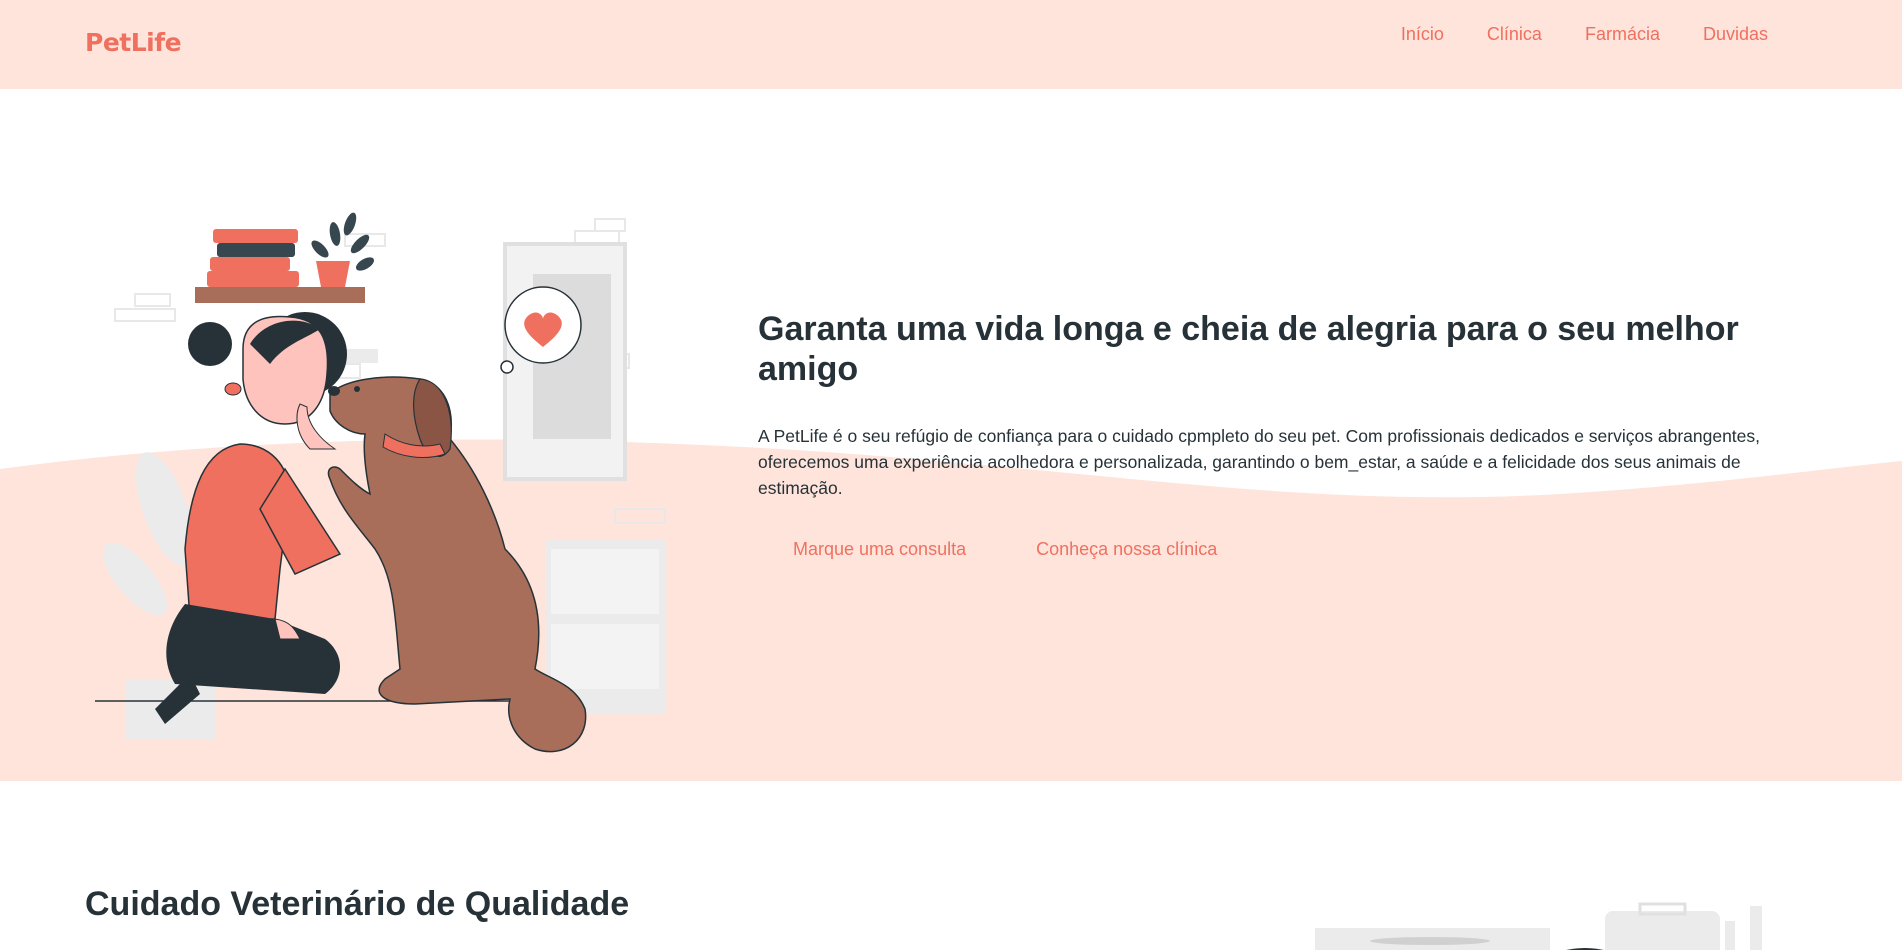  What do you see at coordinates (1735, 34) in the screenshot?
I see `nav-link-duvidas: Duvidas` at bounding box center [1735, 34].